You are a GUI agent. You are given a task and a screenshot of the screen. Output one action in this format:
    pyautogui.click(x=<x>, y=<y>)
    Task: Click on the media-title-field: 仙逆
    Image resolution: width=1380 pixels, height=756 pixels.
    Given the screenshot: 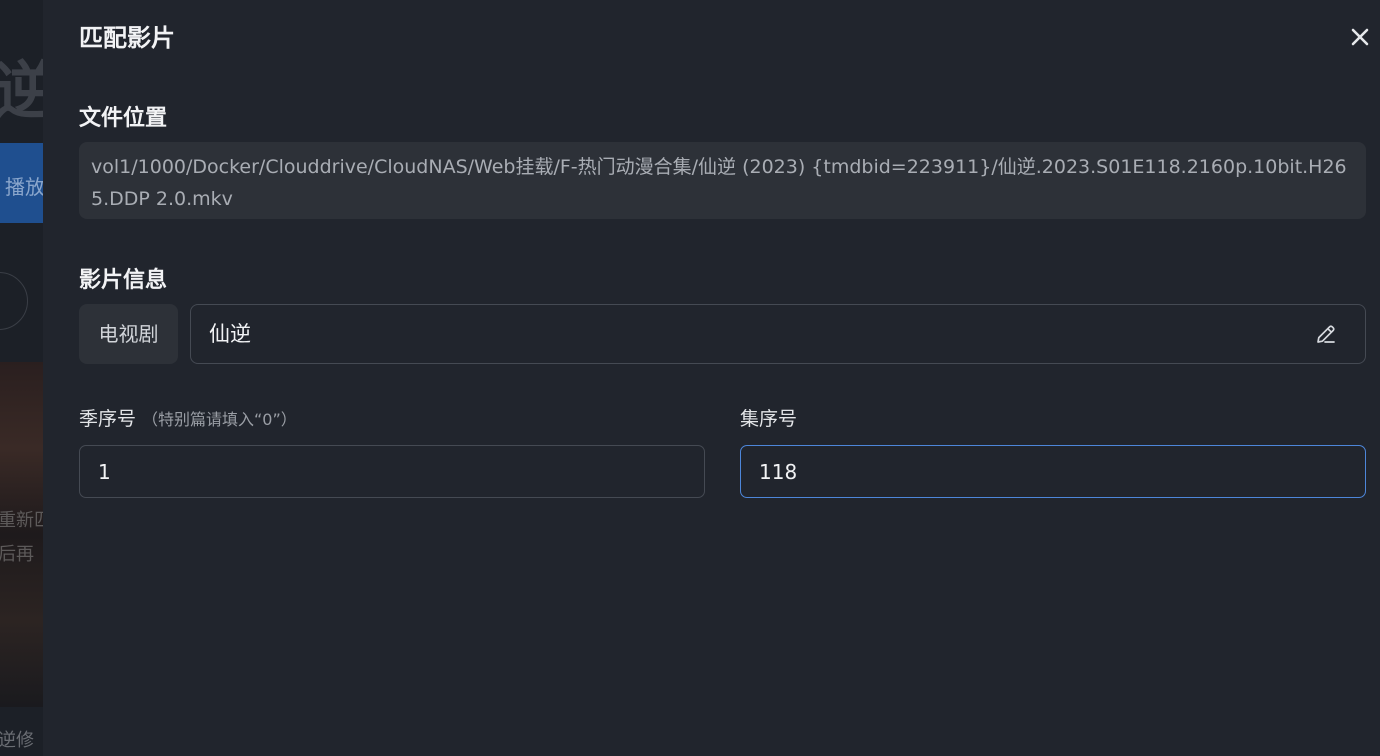 What is the action you would take?
    pyautogui.click(x=778, y=334)
    